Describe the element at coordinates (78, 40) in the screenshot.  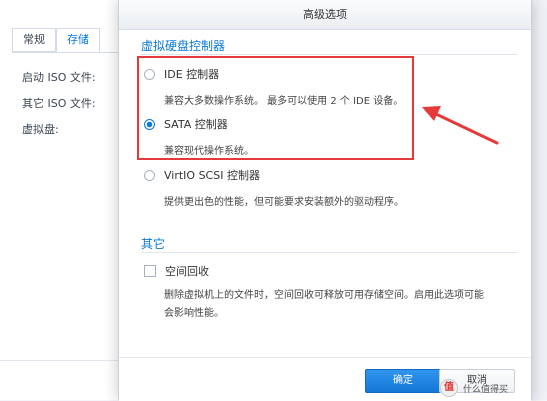
I see `tab-storage: 存储` at that location.